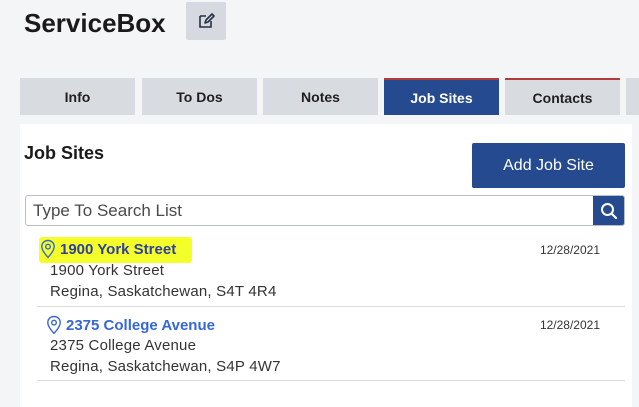 The height and width of the screenshot is (407, 639). Describe the element at coordinates (199, 96) in the screenshot. I see `tab-todos: To Dos` at that location.